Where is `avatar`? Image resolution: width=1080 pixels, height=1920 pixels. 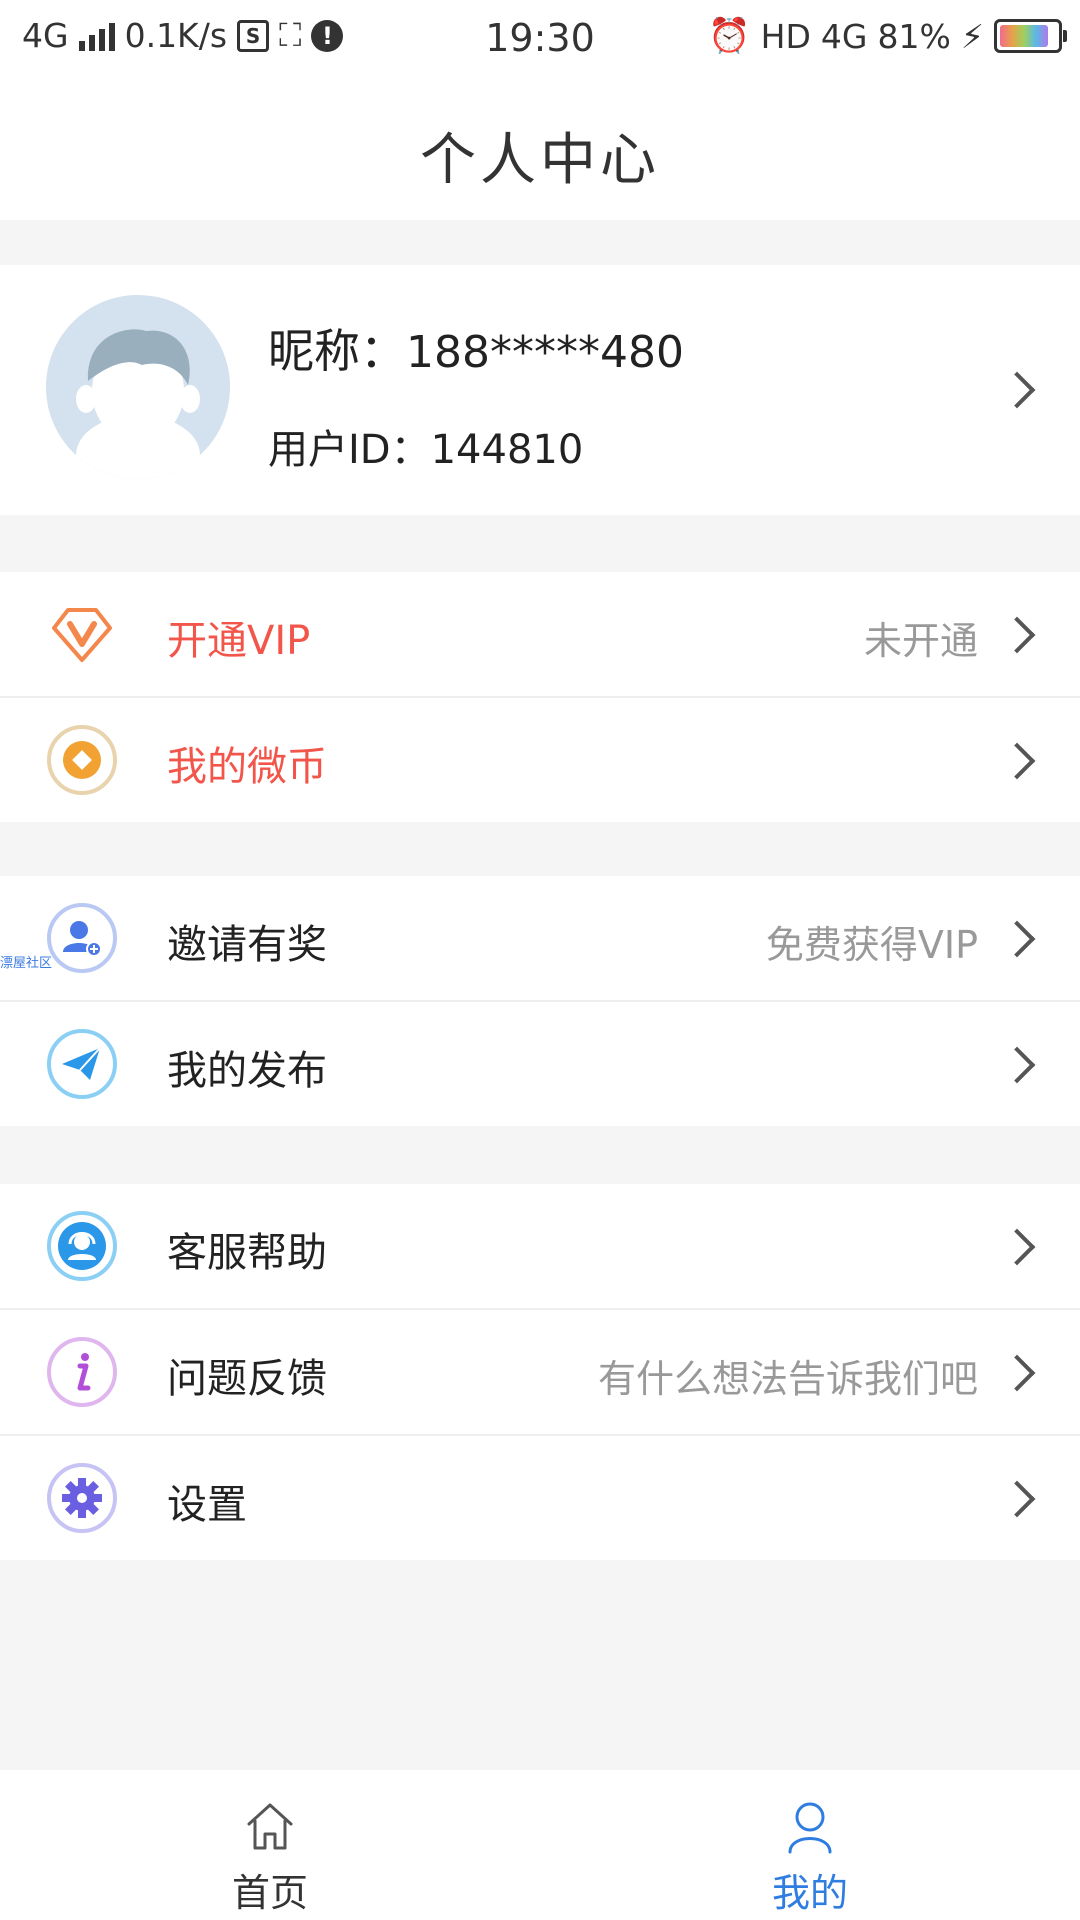
avatar is located at coordinates (138, 387).